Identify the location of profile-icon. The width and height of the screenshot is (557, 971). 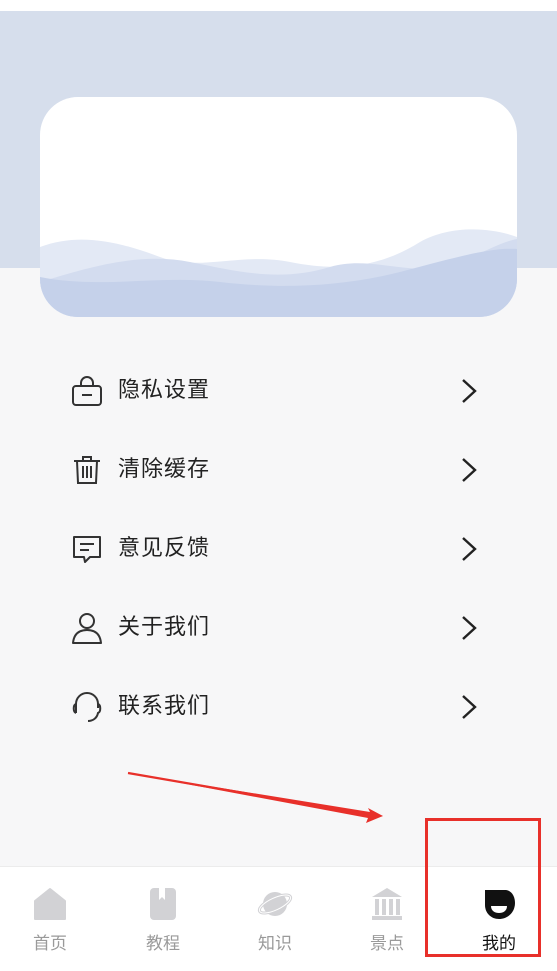
(500, 904).